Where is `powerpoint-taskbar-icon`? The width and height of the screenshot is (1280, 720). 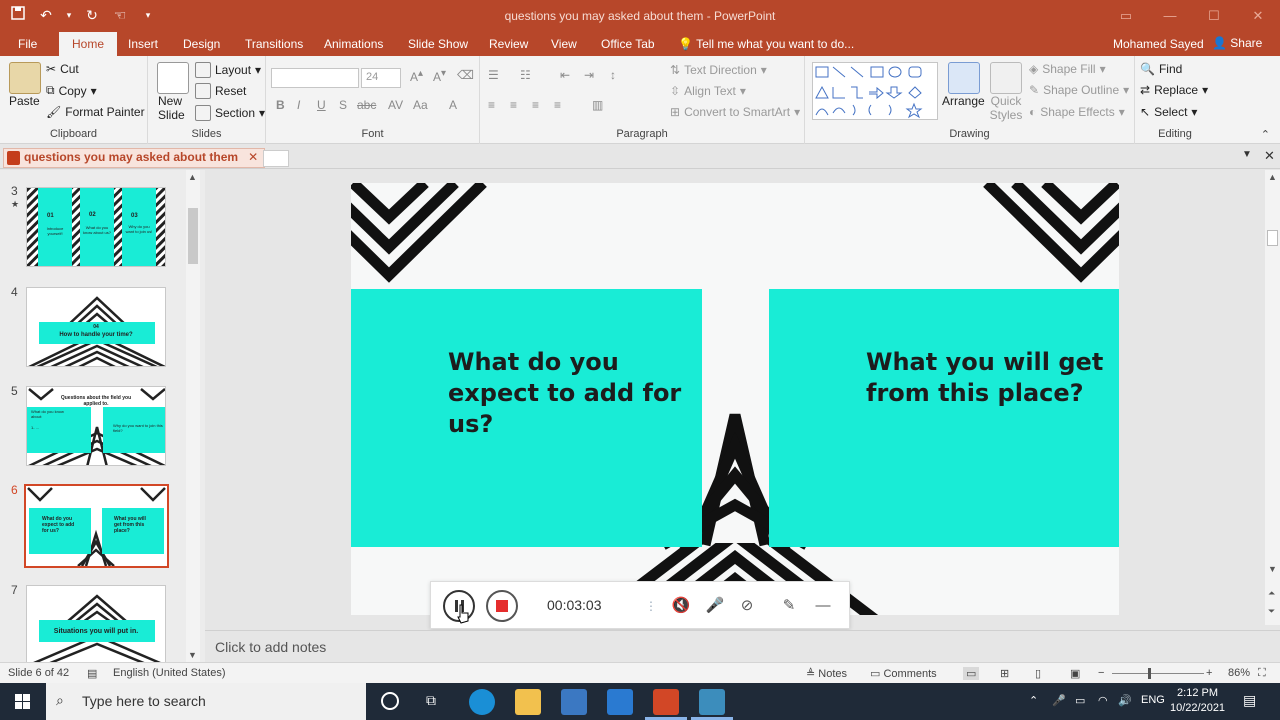
powerpoint-taskbar-icon is located at coordinates (666, 702).